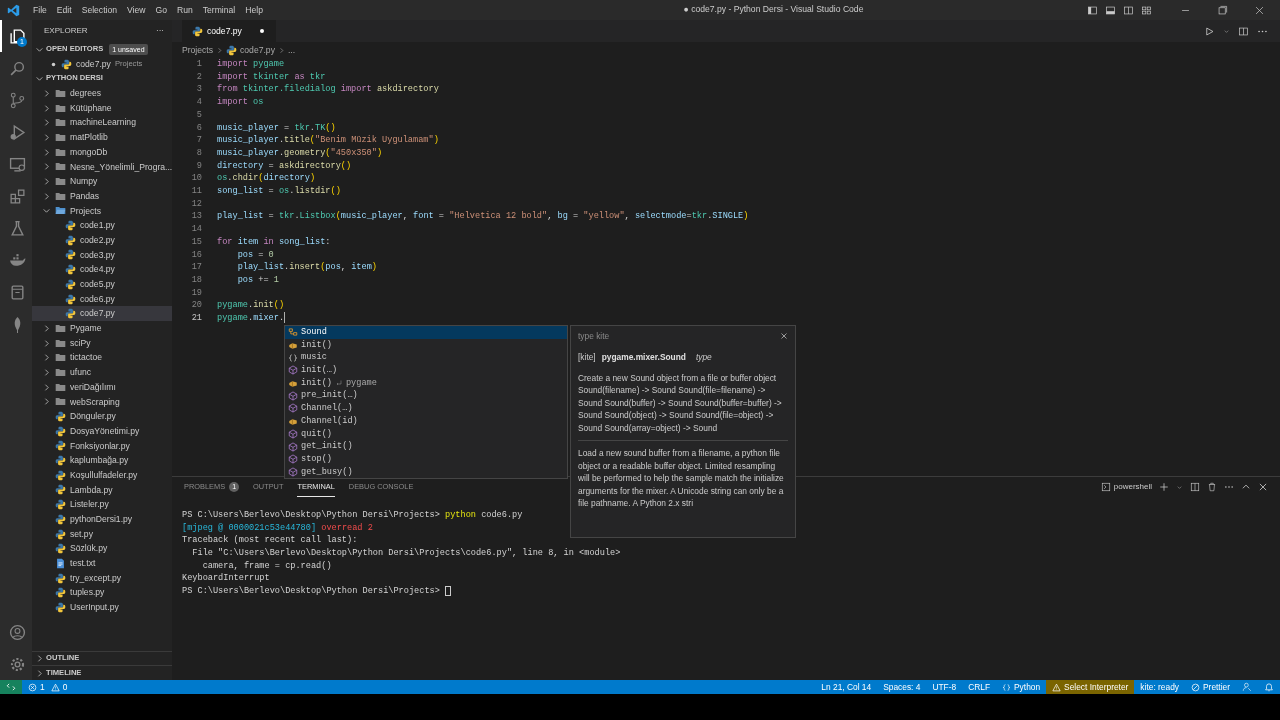  Describe the element at coordinates (1159, 687) in the screenshot. I see `status-item: kite: ready` at that location.